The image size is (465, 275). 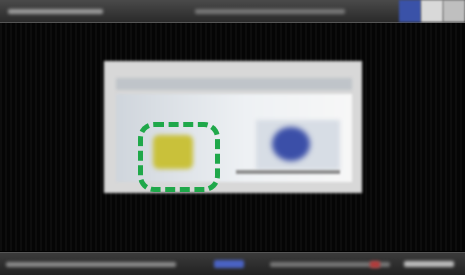 I want to click on close-icon, so click(x=454, y=11).